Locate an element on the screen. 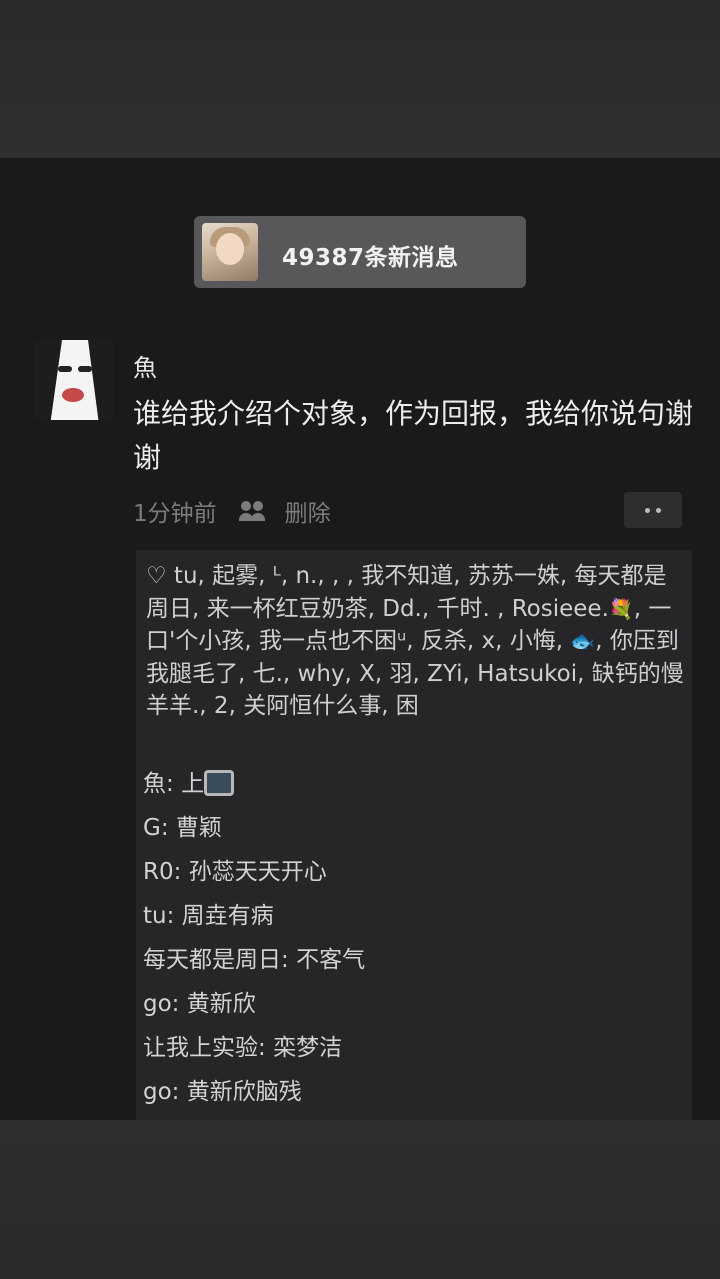 The image size is (720, 1279). new-messages-button: 49387条新消息 is located at coordinates (360, 252).